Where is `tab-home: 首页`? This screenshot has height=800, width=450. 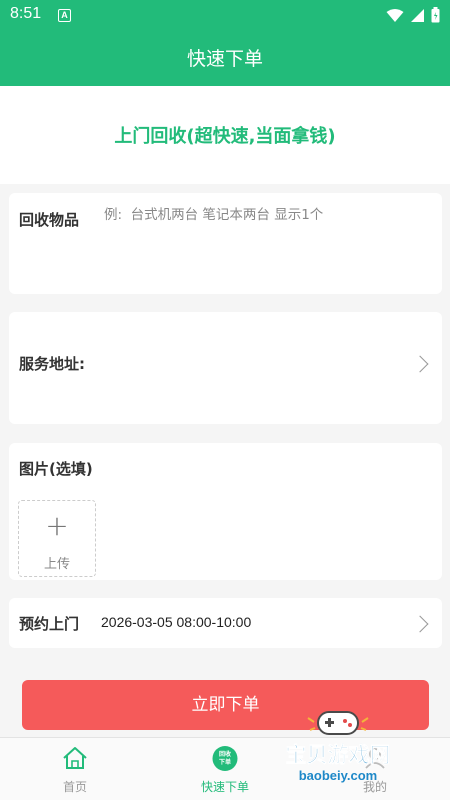
tab-home: 首页 is located at coordinates (75, 769).